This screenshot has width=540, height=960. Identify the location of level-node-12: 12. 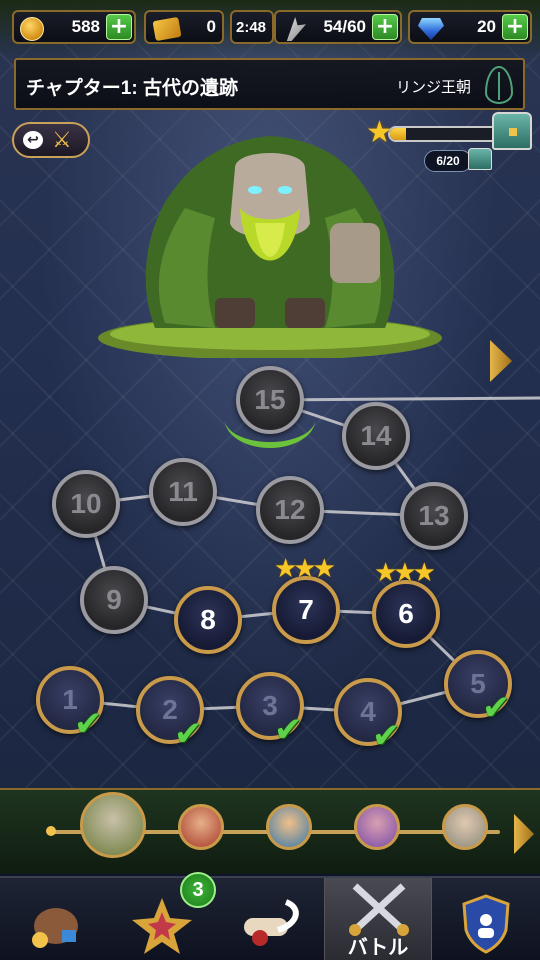
(290, 510).